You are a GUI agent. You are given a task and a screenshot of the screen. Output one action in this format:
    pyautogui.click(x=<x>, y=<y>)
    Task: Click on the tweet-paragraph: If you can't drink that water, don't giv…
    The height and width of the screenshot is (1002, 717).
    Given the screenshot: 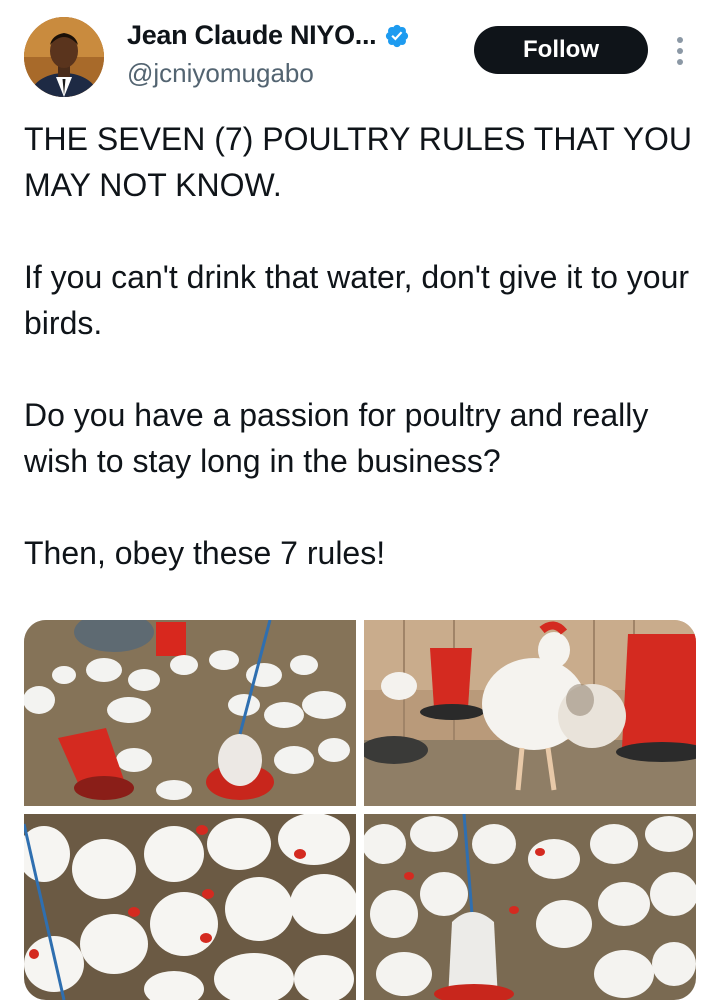 What is the action you would take?
    pyautogui.click(x=357, y=300)
    